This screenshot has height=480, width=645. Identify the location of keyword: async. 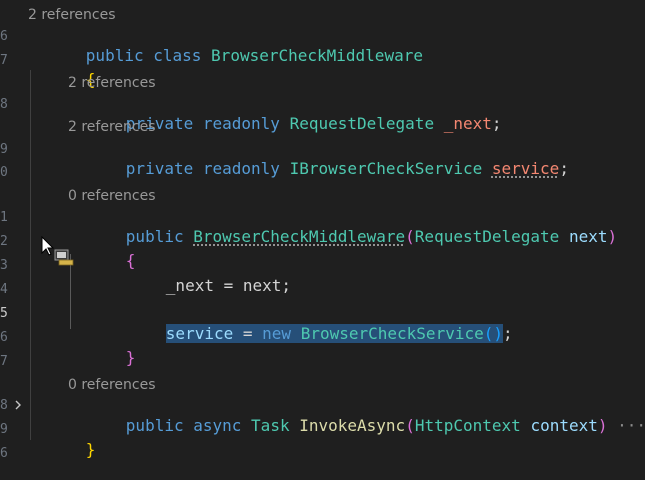
(217, 425).